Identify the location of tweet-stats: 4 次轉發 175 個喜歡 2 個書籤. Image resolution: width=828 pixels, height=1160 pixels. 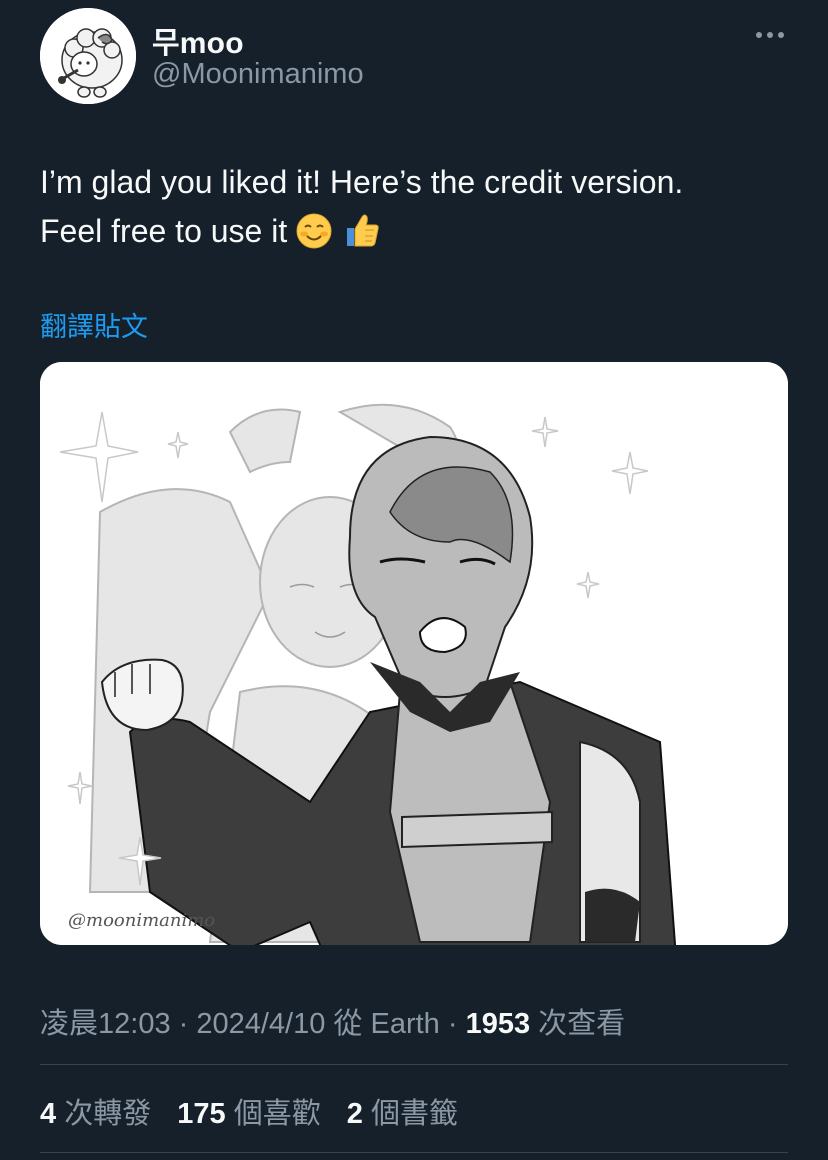
(258, 1111).